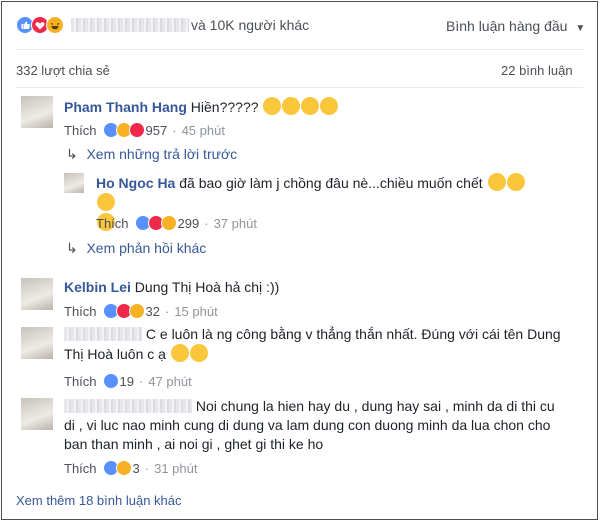 The width and height of the screenshot is (601, 523). Describe the element at coordinates (189, 223) in the screenshot. I see `reaction-count: 299` at that location.